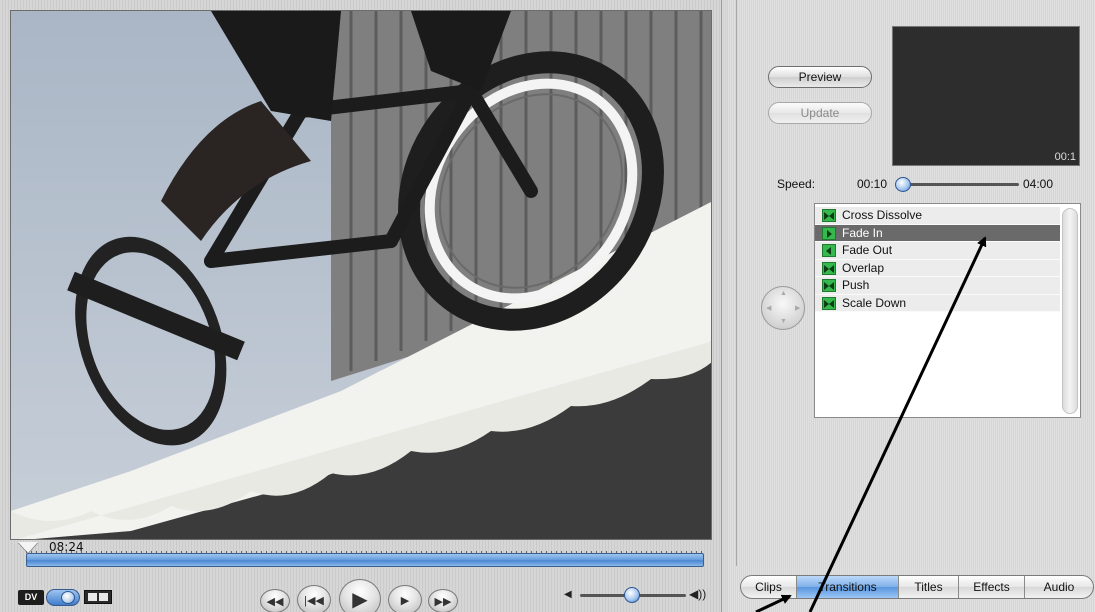  Describe the element at coordinates (360, 599) in the screenshot. I see `play-icon: ▶` at that location.